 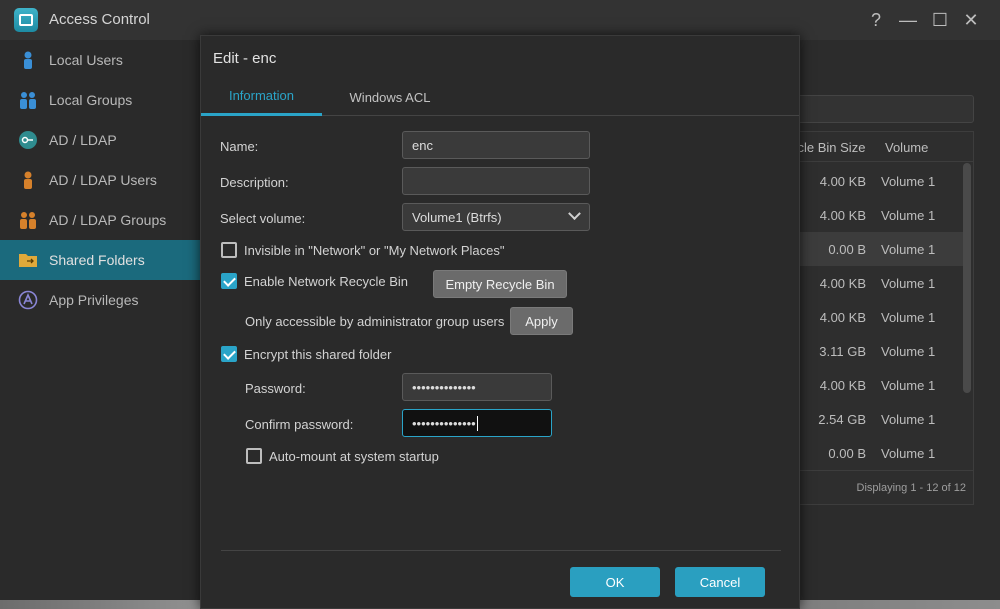 What do you see at coordinates (275, 388) in the screenshot?
I see `password-label: Password:` at bounding box center [275, 388].